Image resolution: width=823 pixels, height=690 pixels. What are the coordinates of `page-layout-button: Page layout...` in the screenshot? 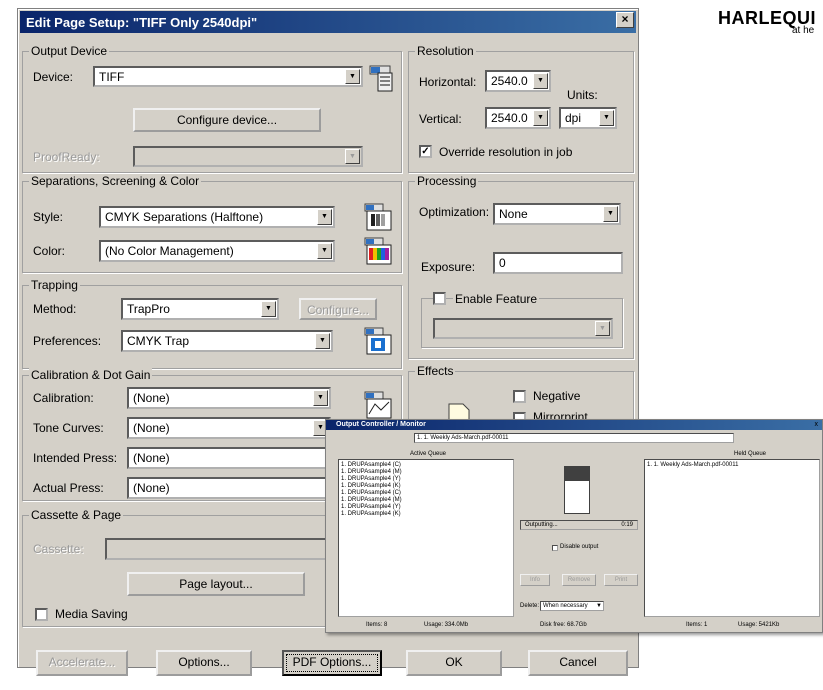 It's located at (216, 584).